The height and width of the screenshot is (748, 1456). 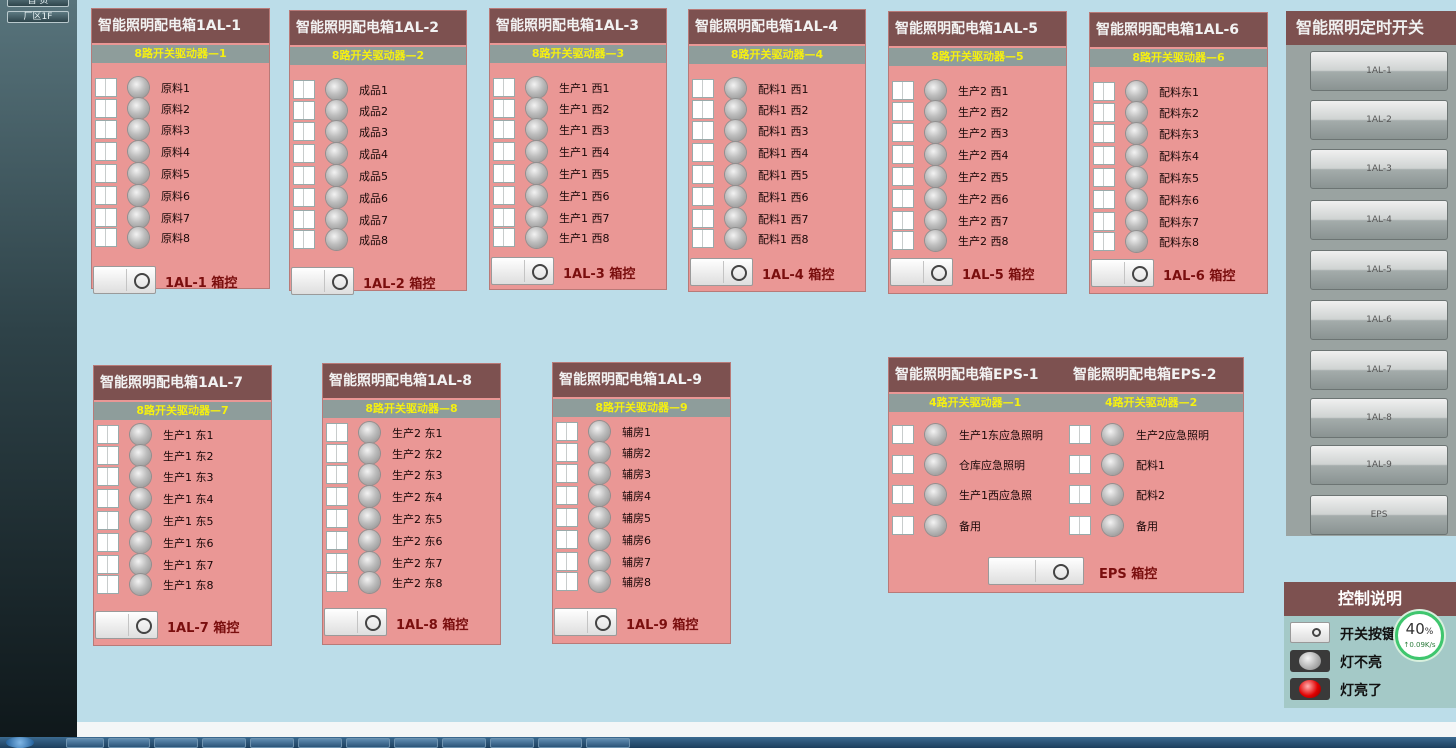 I want to click on timer-button: 1AL-5, so click(x=1379, y=270).